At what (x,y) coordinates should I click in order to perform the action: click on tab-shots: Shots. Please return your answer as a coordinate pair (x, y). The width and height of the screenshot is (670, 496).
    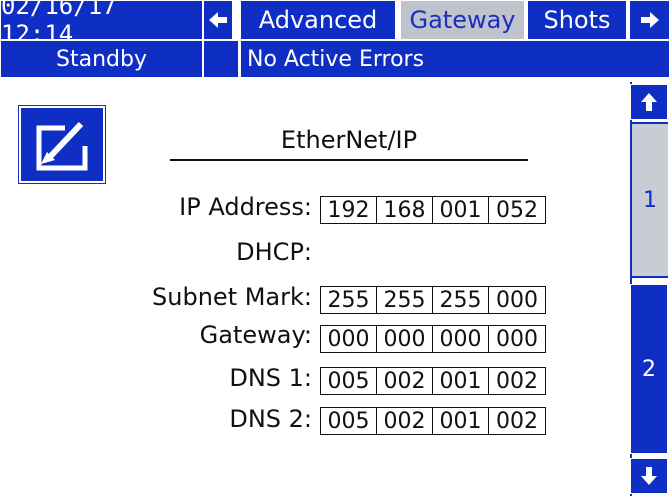
    Looking at the image, I should click on (577, 20).